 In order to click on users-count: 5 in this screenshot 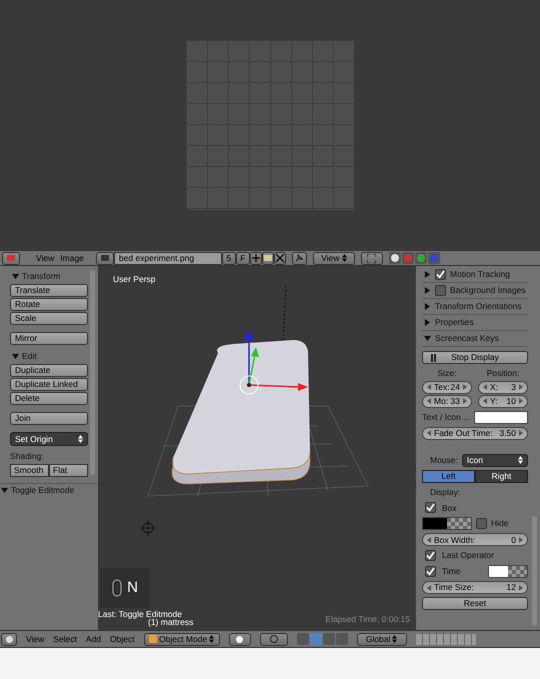, I will do `click(229, 258)`.